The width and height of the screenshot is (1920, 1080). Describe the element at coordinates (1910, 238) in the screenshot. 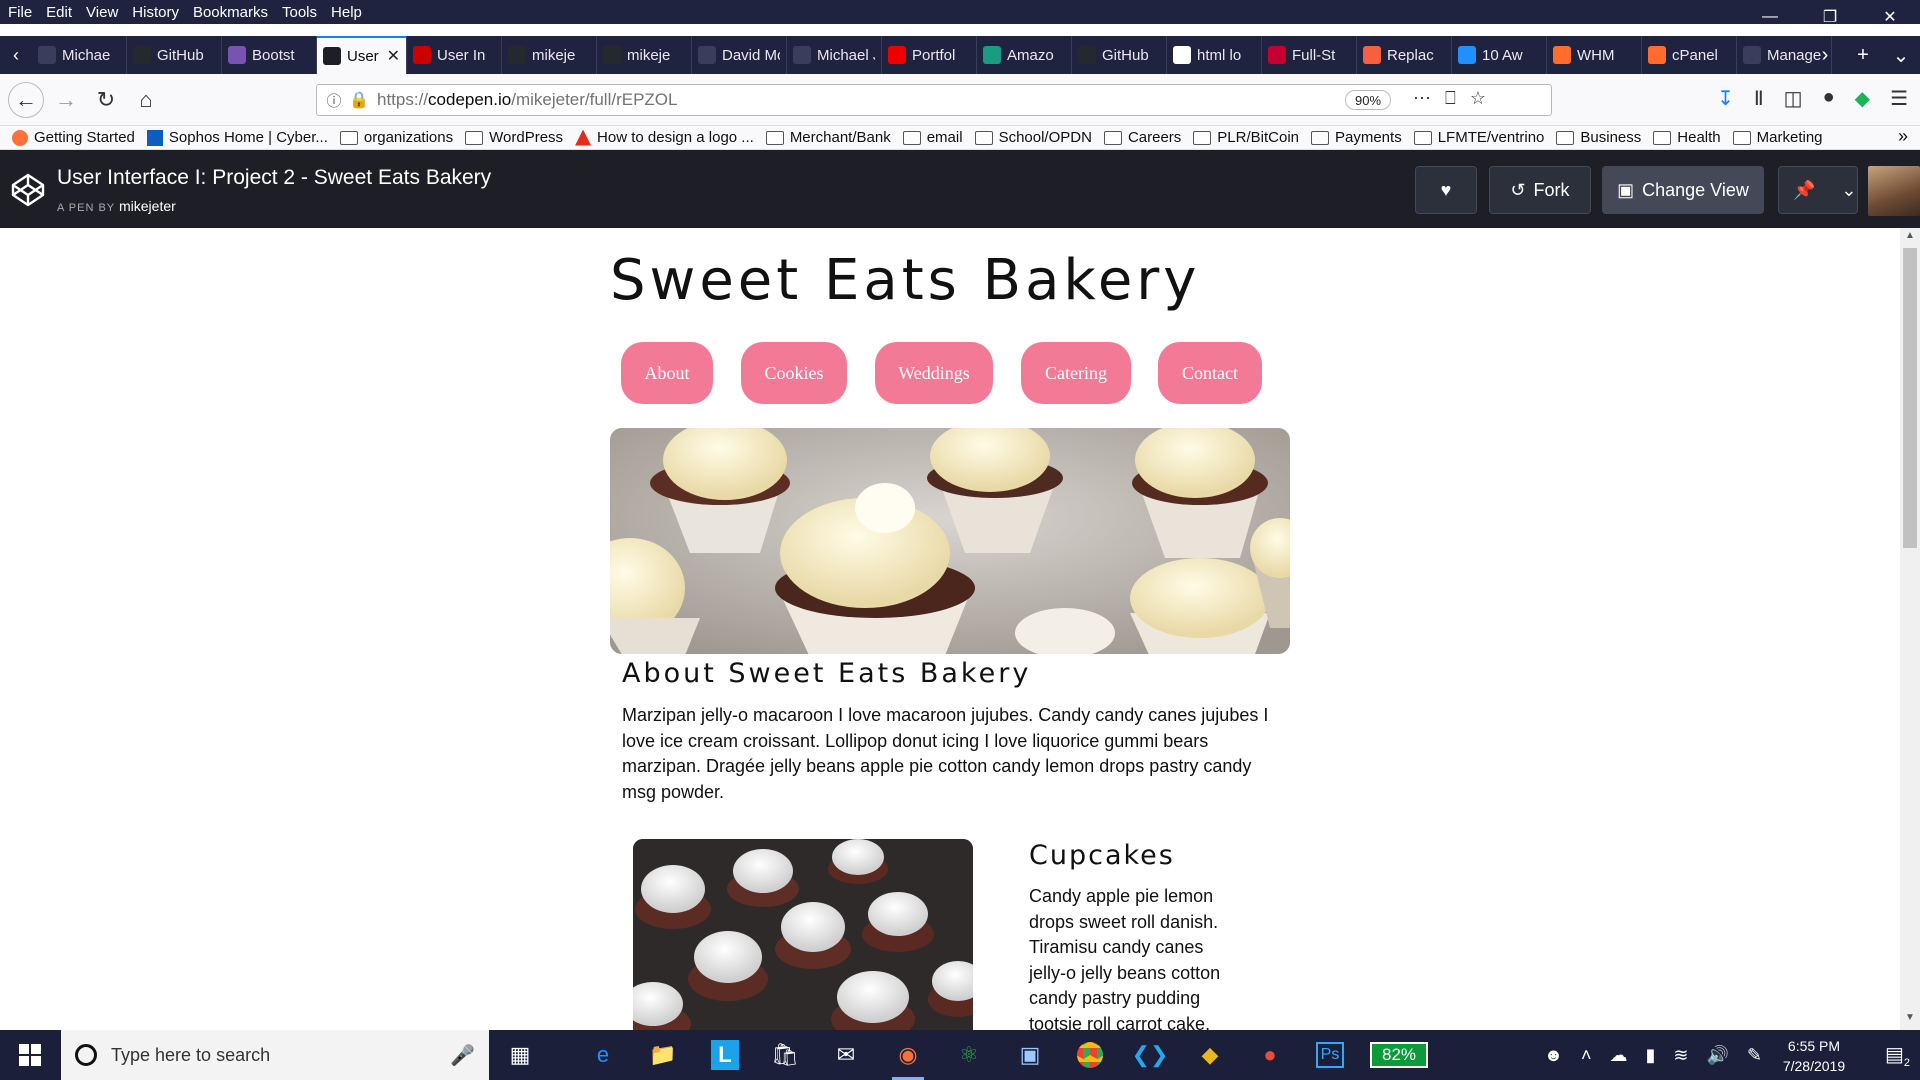

I see `scroll-up-icon: ▲` at that location.